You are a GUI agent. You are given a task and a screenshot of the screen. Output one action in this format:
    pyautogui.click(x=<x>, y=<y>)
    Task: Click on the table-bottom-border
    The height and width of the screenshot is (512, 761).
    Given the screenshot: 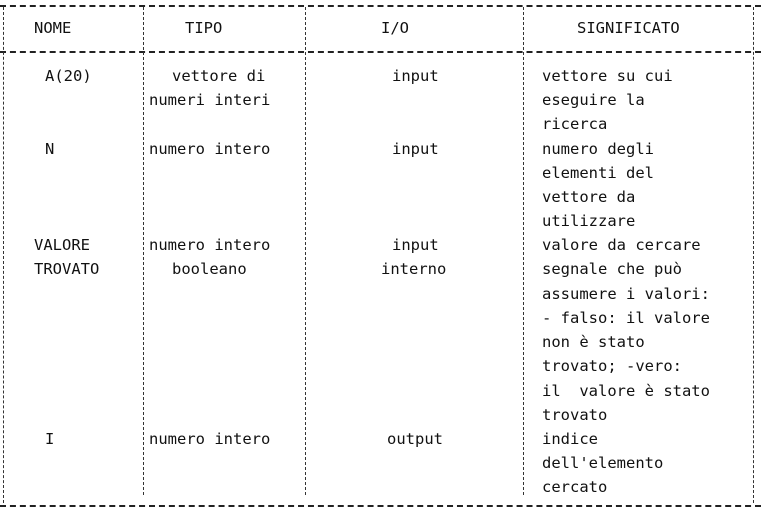 What is the action you would take?
    pyautogui.click(x=380, y=506)
    